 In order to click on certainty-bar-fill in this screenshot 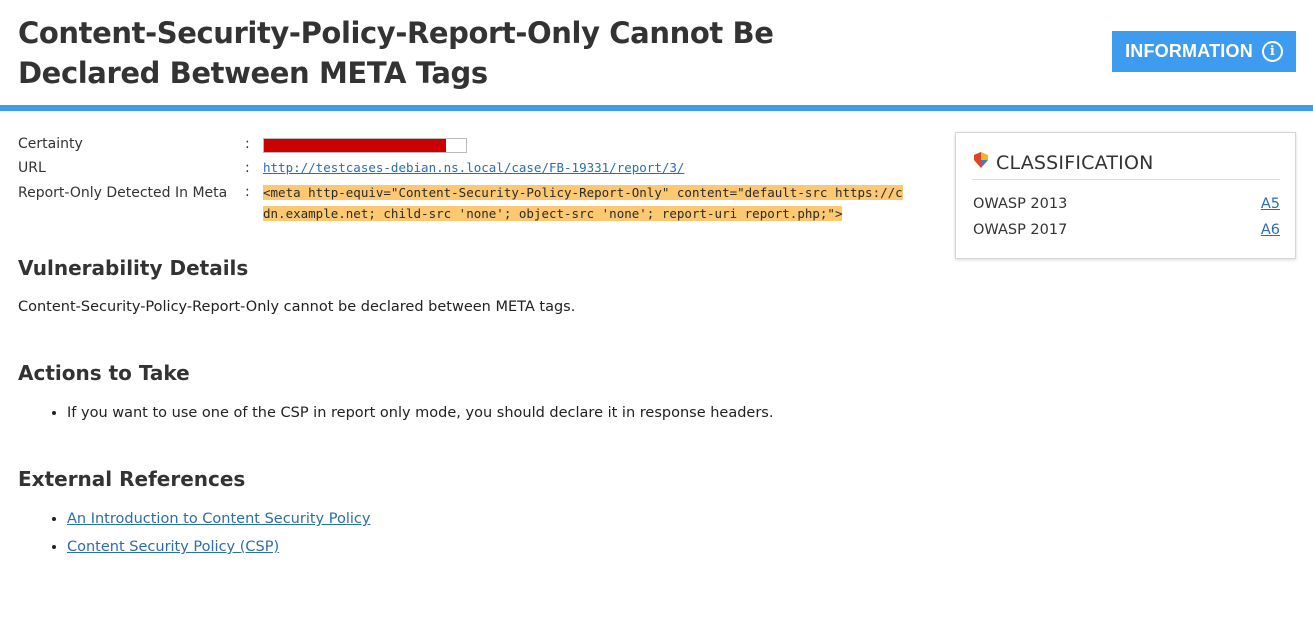, I will do `click(355, 145)`.